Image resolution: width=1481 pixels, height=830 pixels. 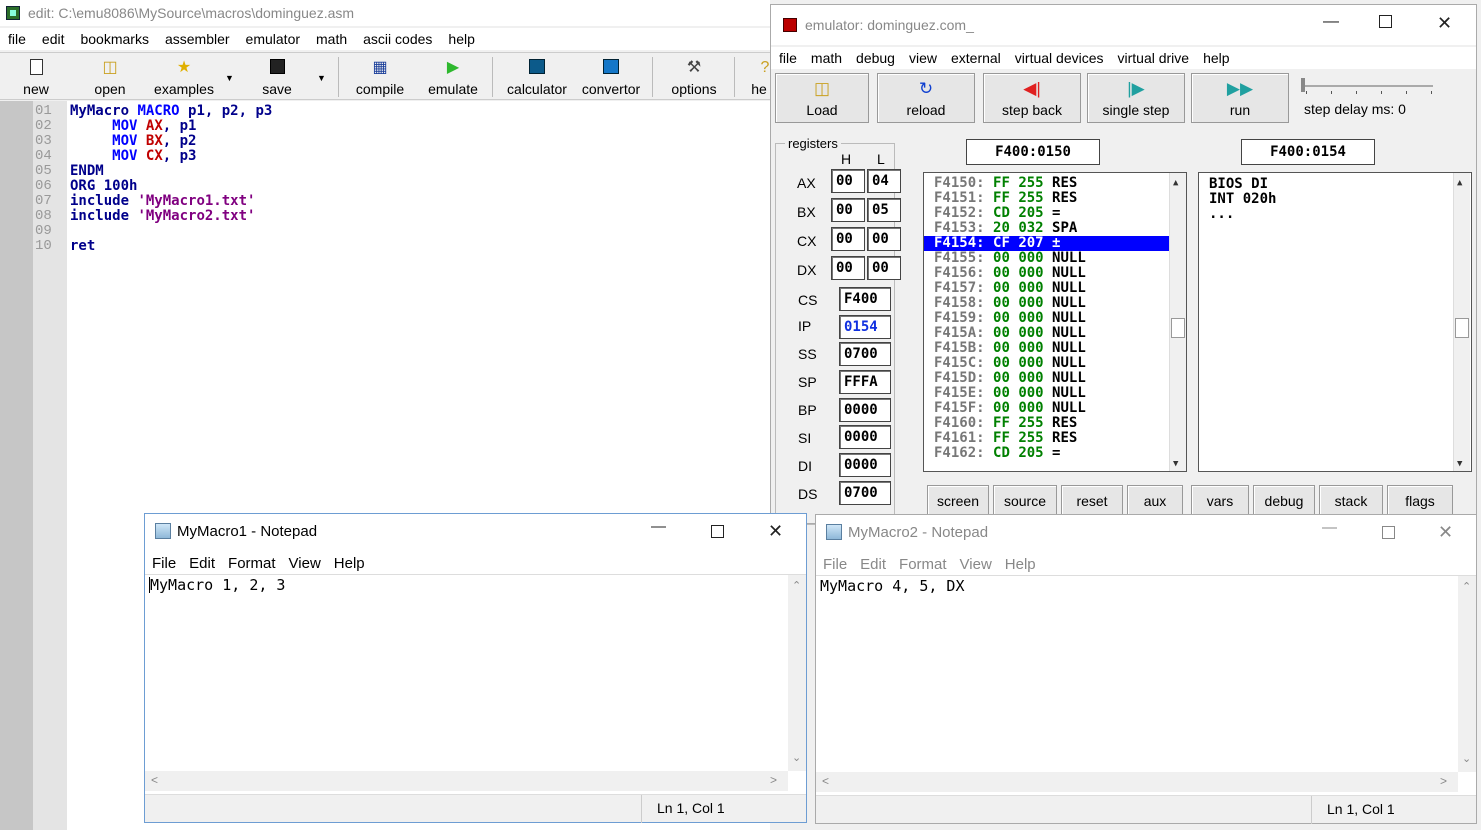 What do you see at coordinates (251, 563) in the screenshot?
I see `notepad1-menu-format: Format` at bounding box center [251, 563].